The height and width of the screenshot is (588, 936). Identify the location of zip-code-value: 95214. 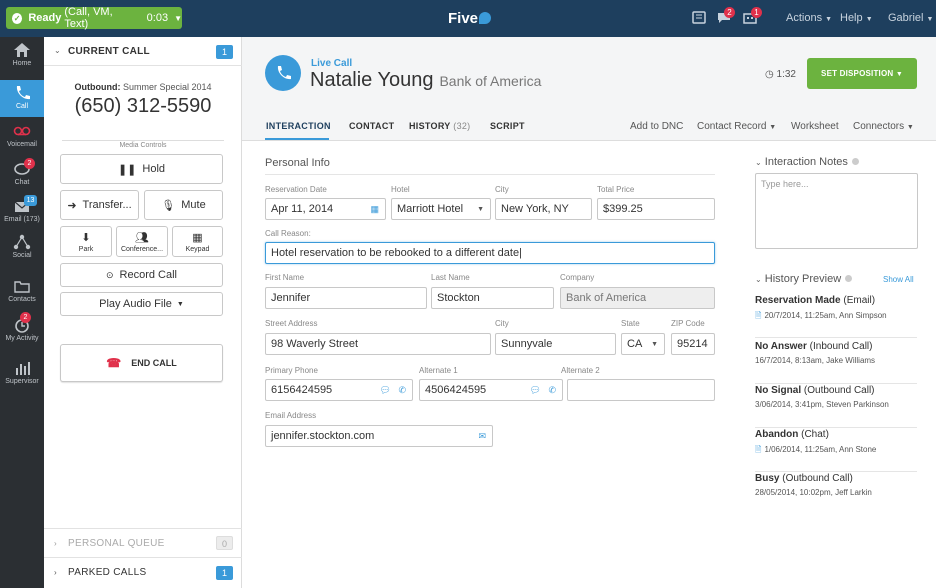
(692, 344).